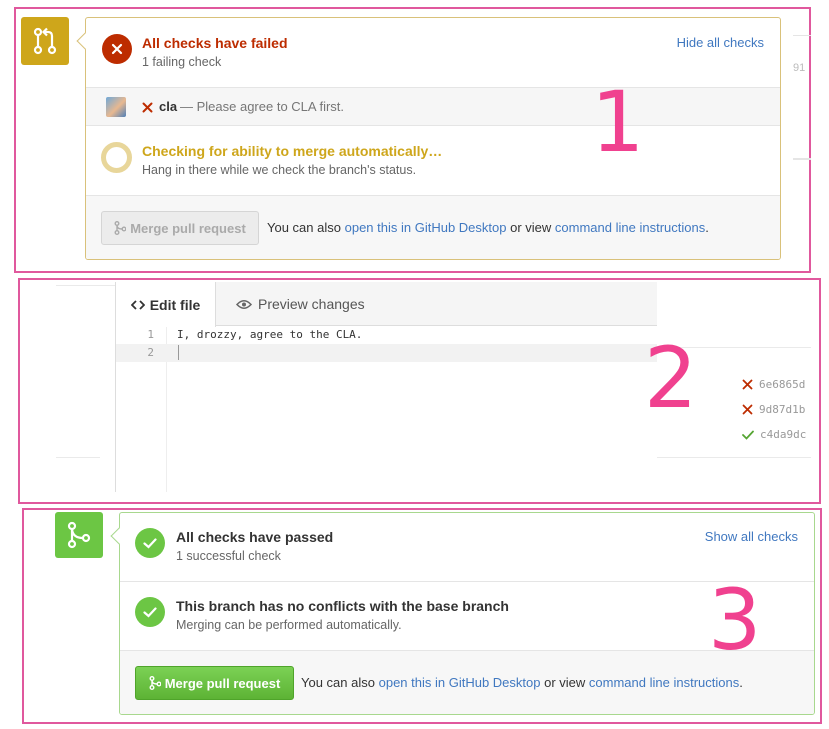 Image resolution: width=829 pixels, height=729 pixels. What do you see at coordinates (671, 378) in the screenshot?
I see `annotation-number-2: 2` at bounding box center [671, 378].